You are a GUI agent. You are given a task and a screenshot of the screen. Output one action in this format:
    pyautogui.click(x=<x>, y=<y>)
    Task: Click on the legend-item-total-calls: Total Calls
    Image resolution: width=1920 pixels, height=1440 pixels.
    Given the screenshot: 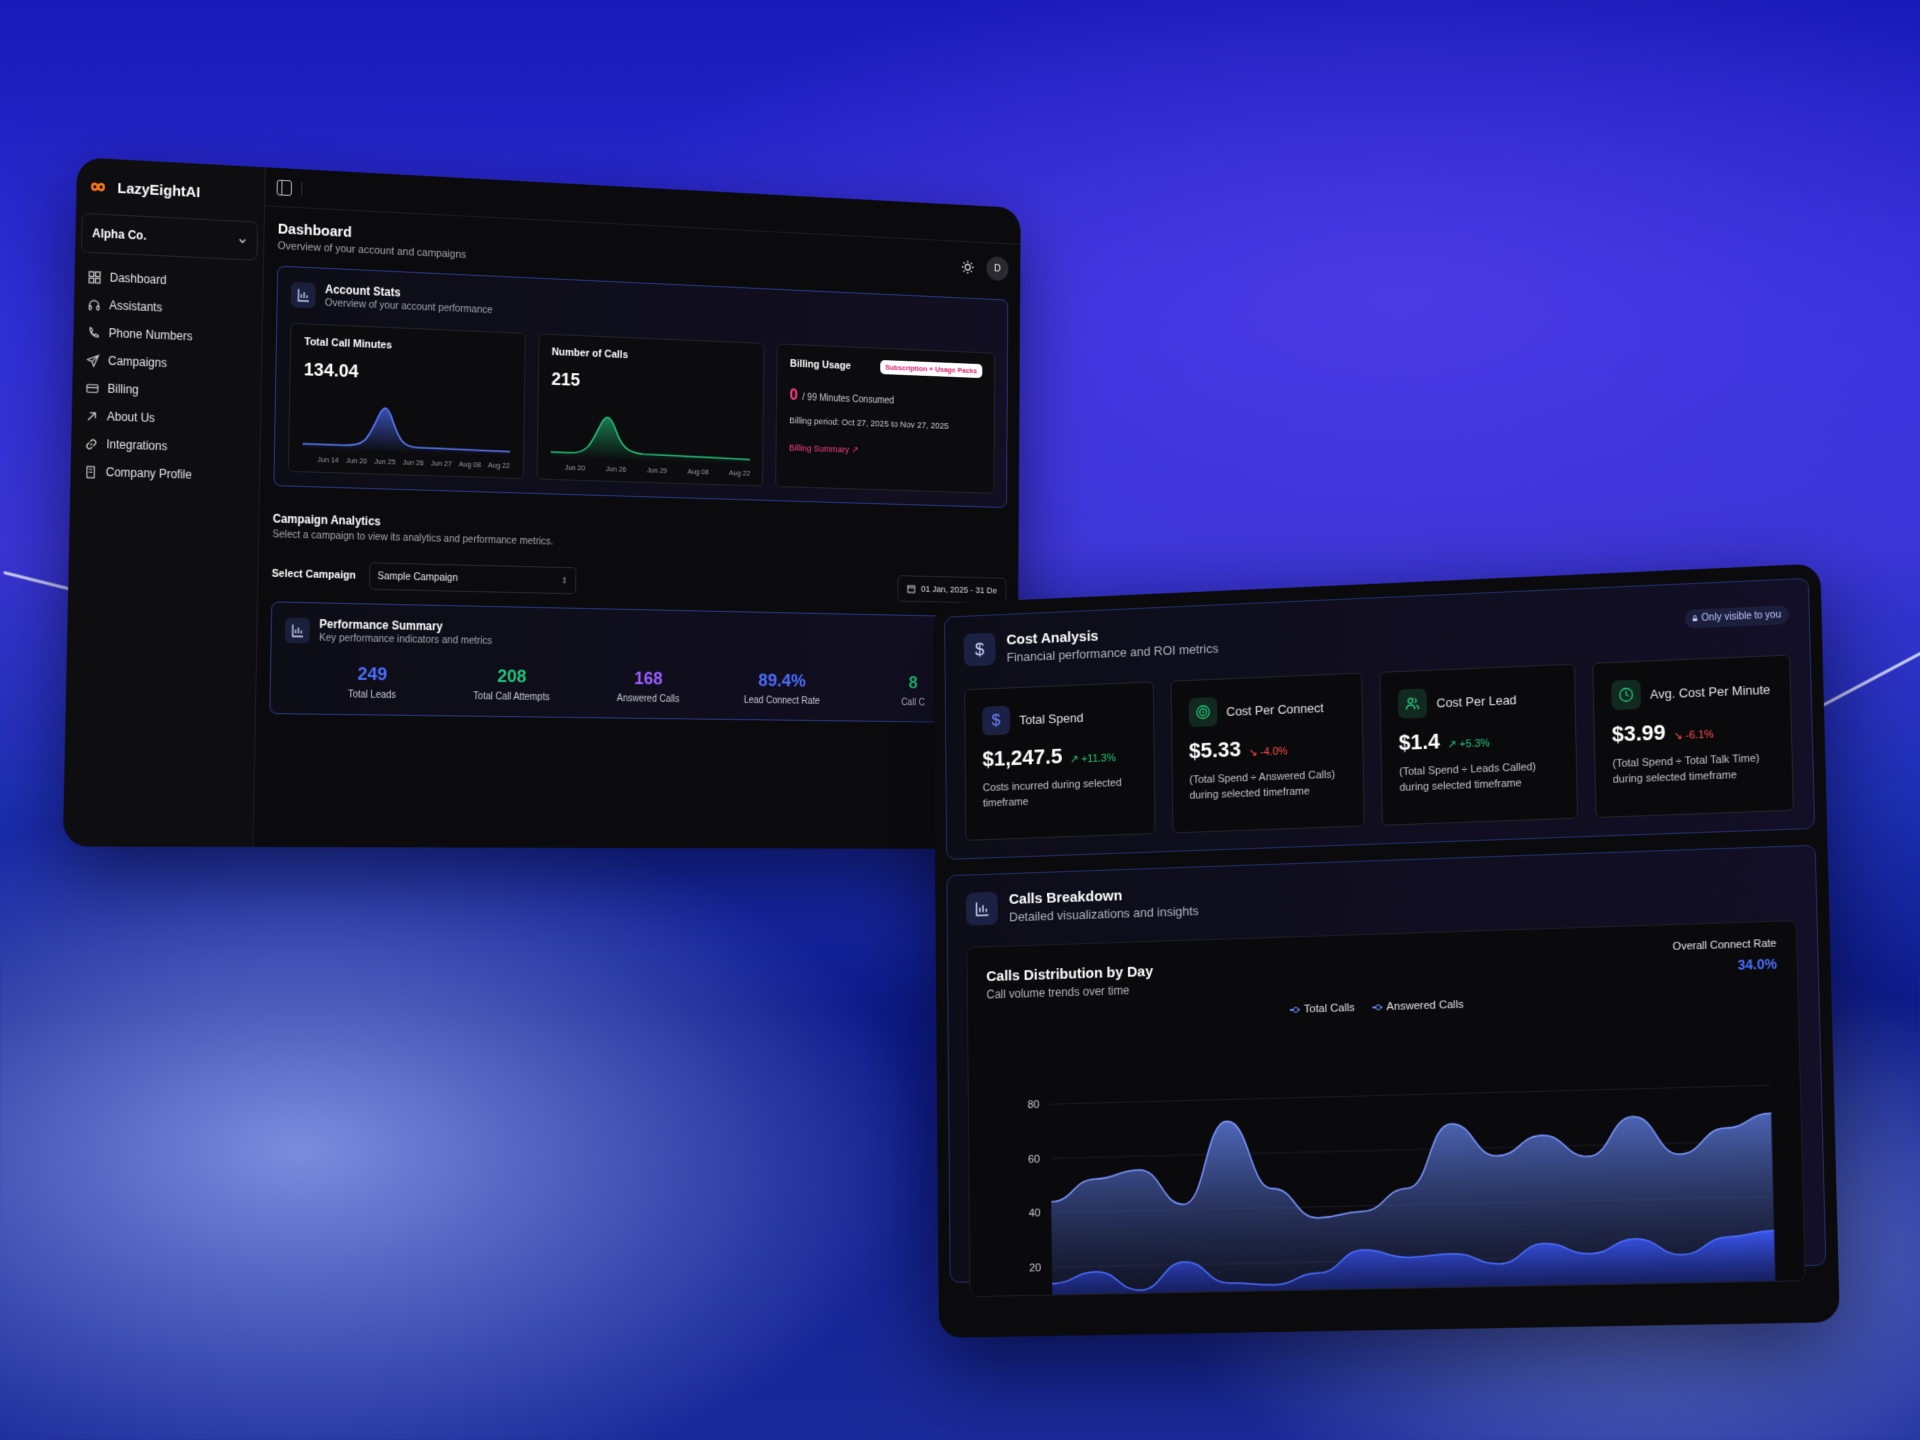 What is the action you would take?
    pyautogui.click(x=1321, y=1009)
    